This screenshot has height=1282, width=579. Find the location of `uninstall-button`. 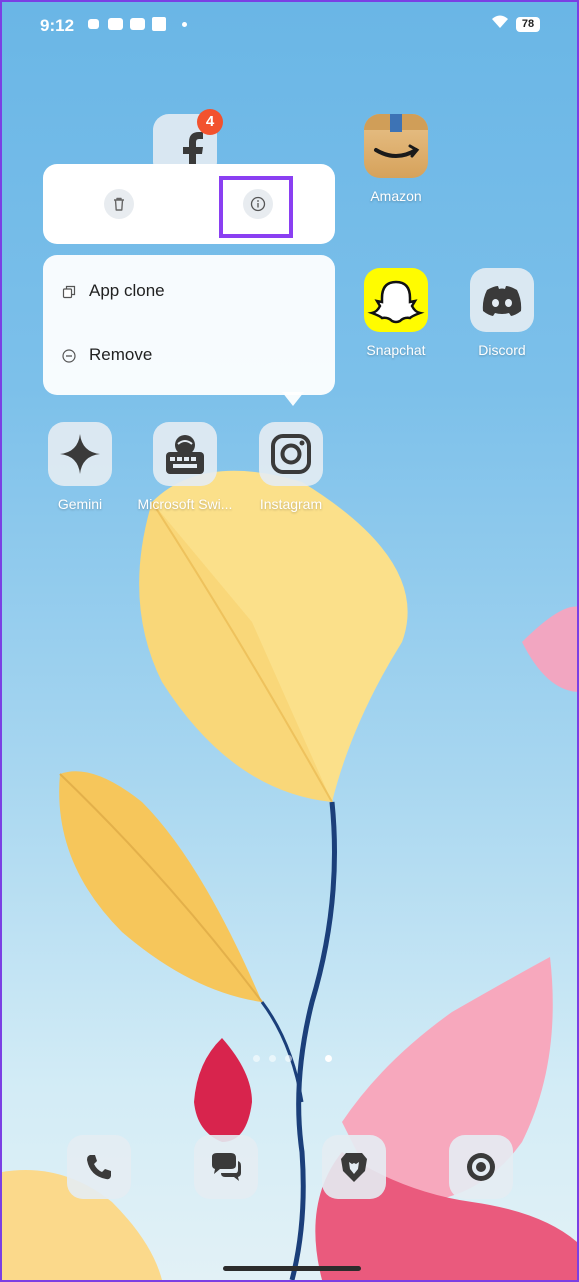

uninstall-button is located at coordinates (119, 204).